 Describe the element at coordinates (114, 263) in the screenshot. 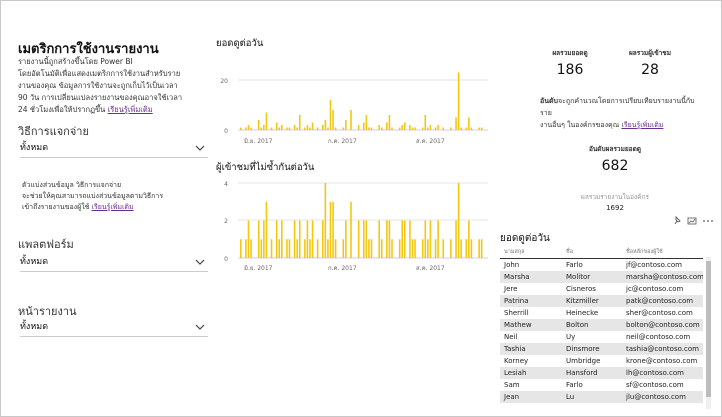

I see `platform-dropdown: ทั้งหมด` at that location.